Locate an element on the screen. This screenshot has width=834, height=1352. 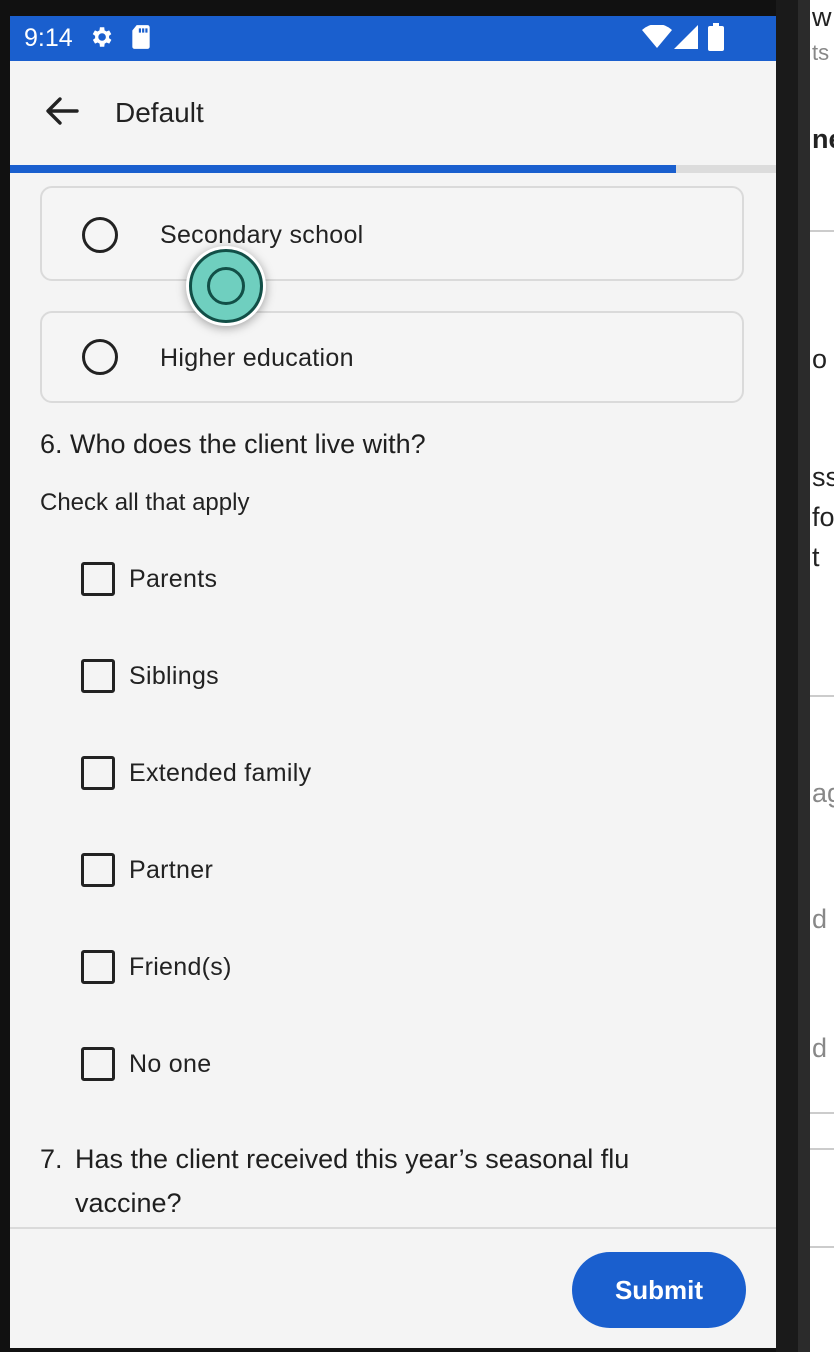
background-text: ss is located at coordinates (823, 477).